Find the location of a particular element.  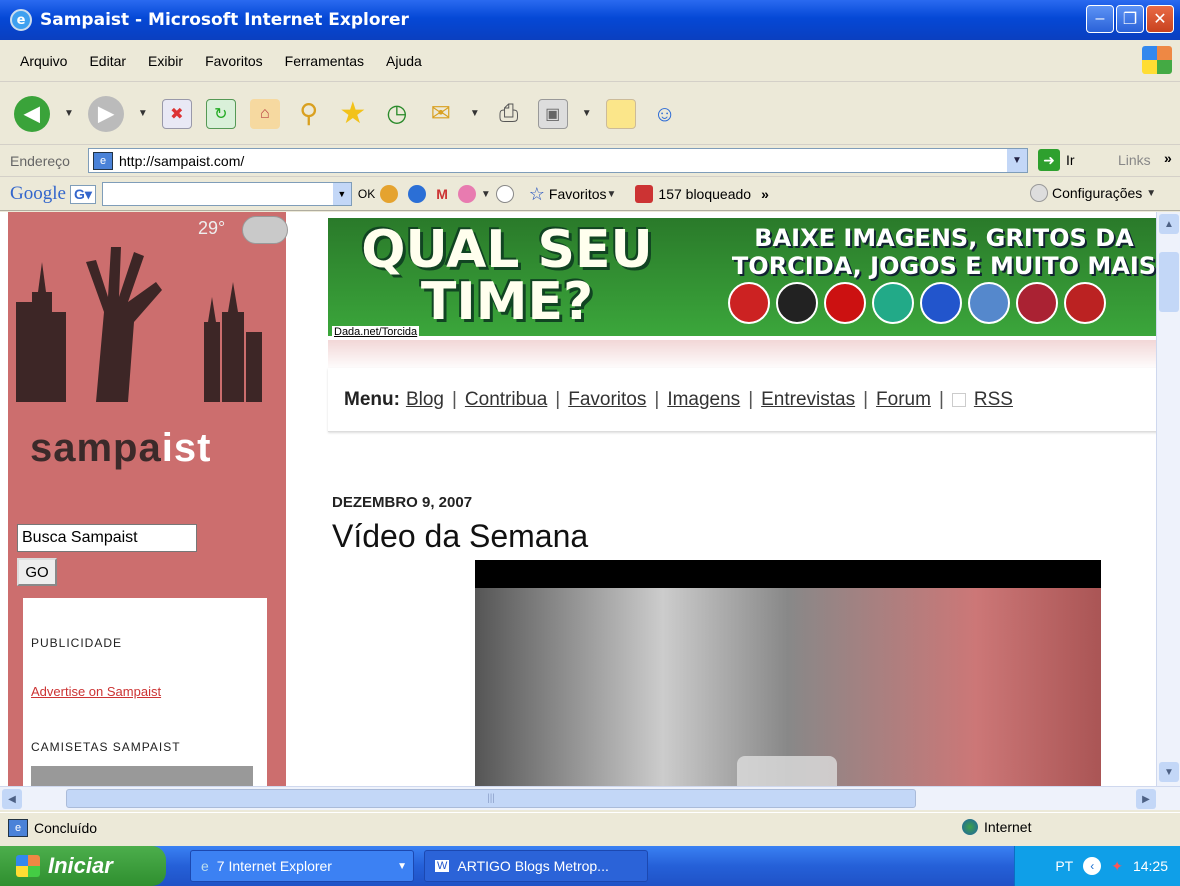

publicidade-heading: PUBLICIDADE is located at coordinates (77, 643).